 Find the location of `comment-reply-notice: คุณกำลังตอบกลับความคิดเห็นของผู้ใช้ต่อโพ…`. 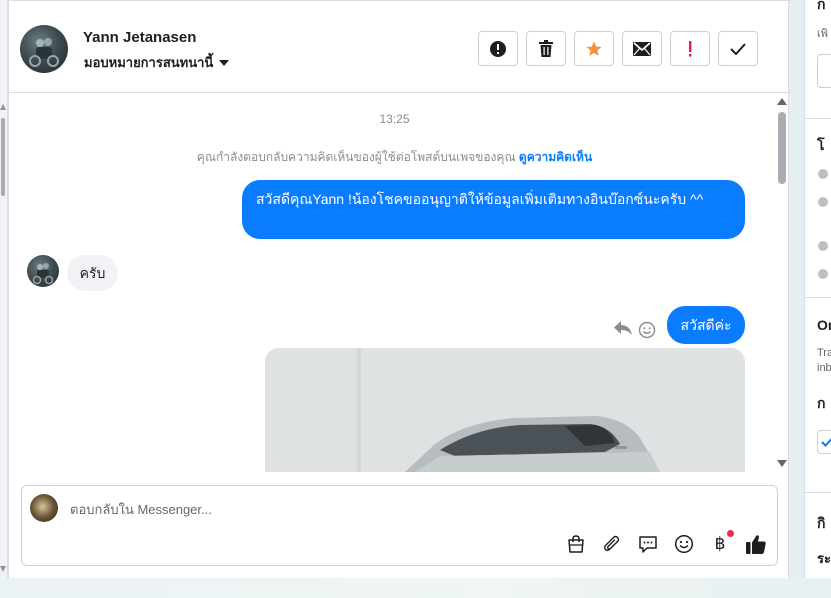

comment-reply-notice: คุณกำลังตอบกลับความคิดเห็นของผู้ใช้ต่อโพ… is located at coordinates (394, 157).